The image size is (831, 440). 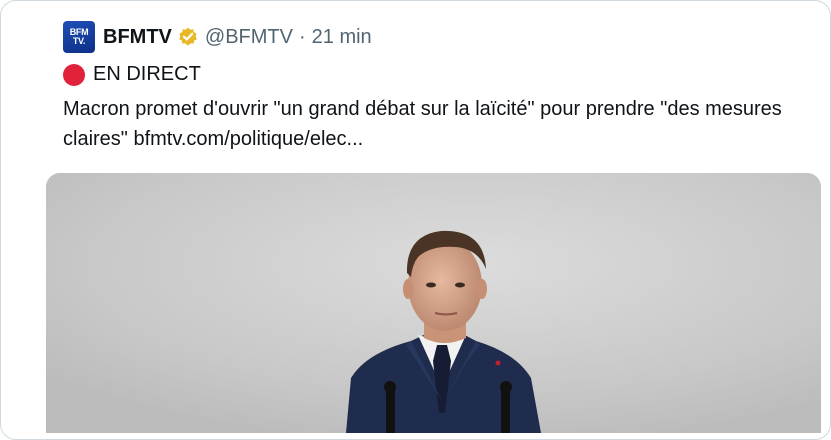 What do you see at coordinates (249, 37) in the screenshot?
I see `author-handle: @BFMTV` at bounding box center [249, 37].